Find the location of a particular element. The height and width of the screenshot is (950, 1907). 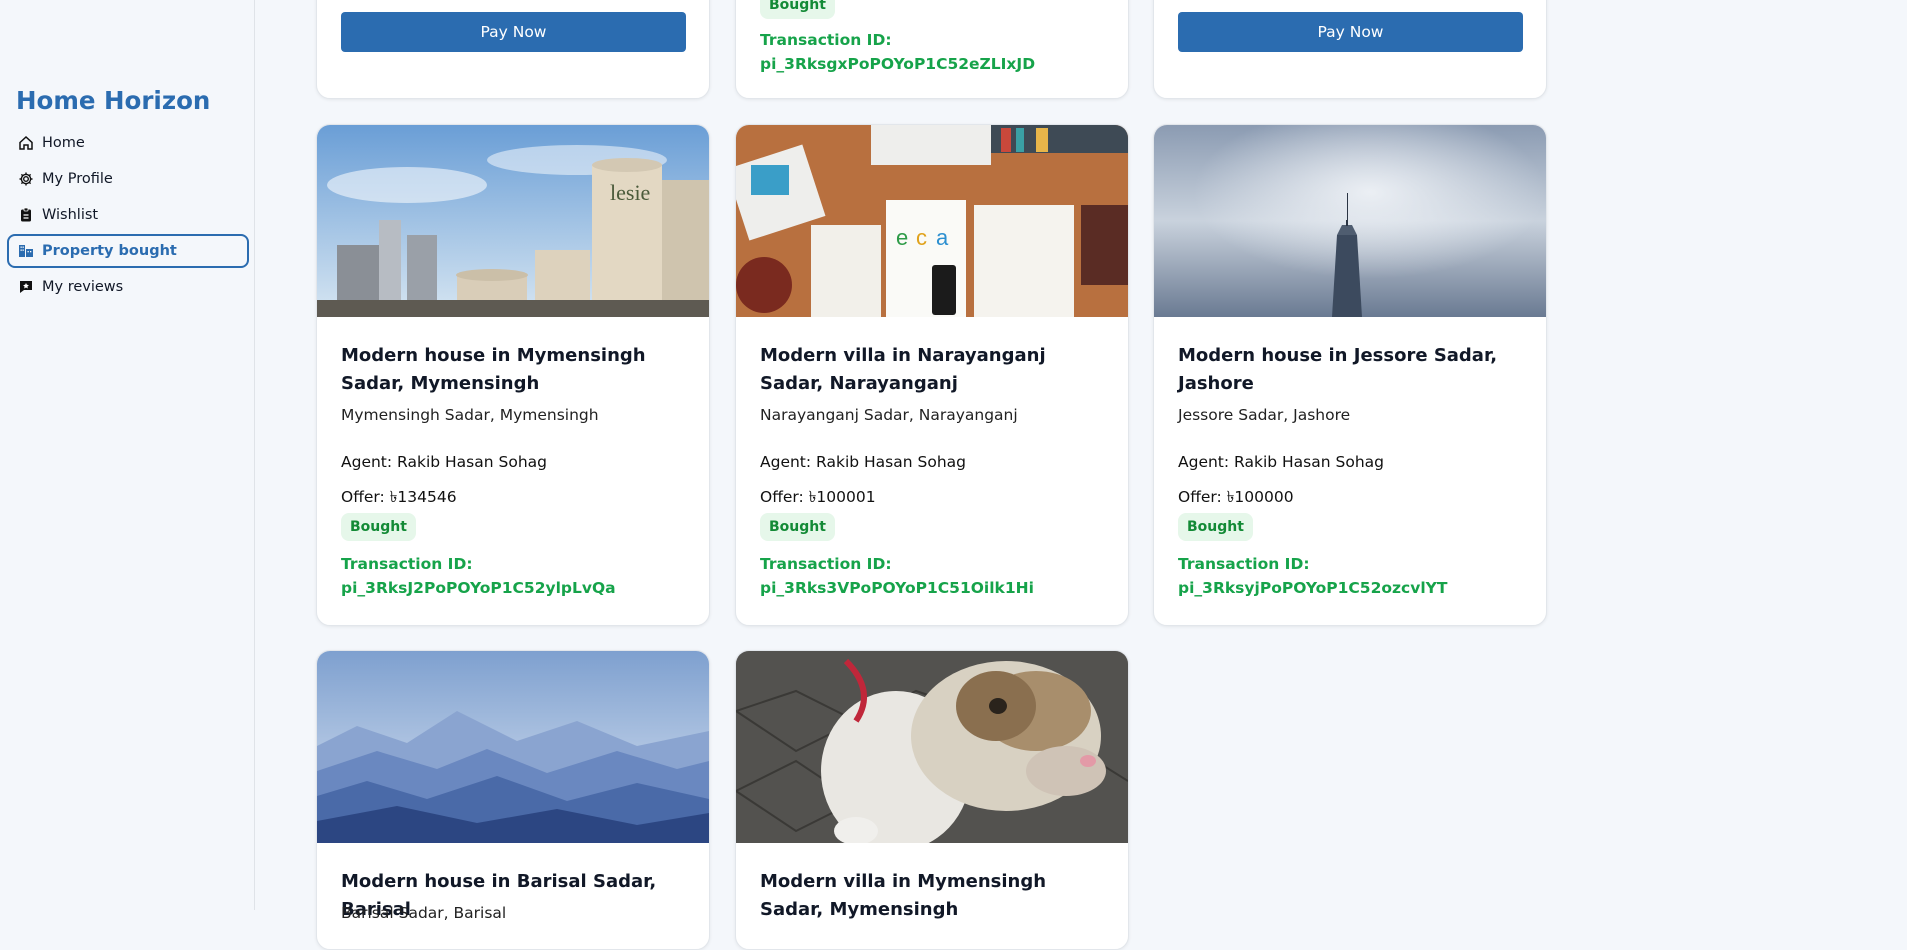

home-icon is located at coordinates (26, 143).